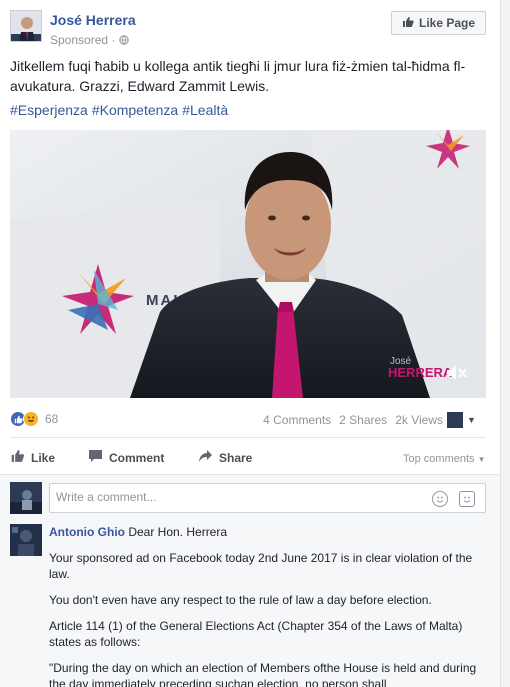  Describe the element at coordinates (93, 20) in the screenshot. I see `page-name-link: José Herrera` at that location.